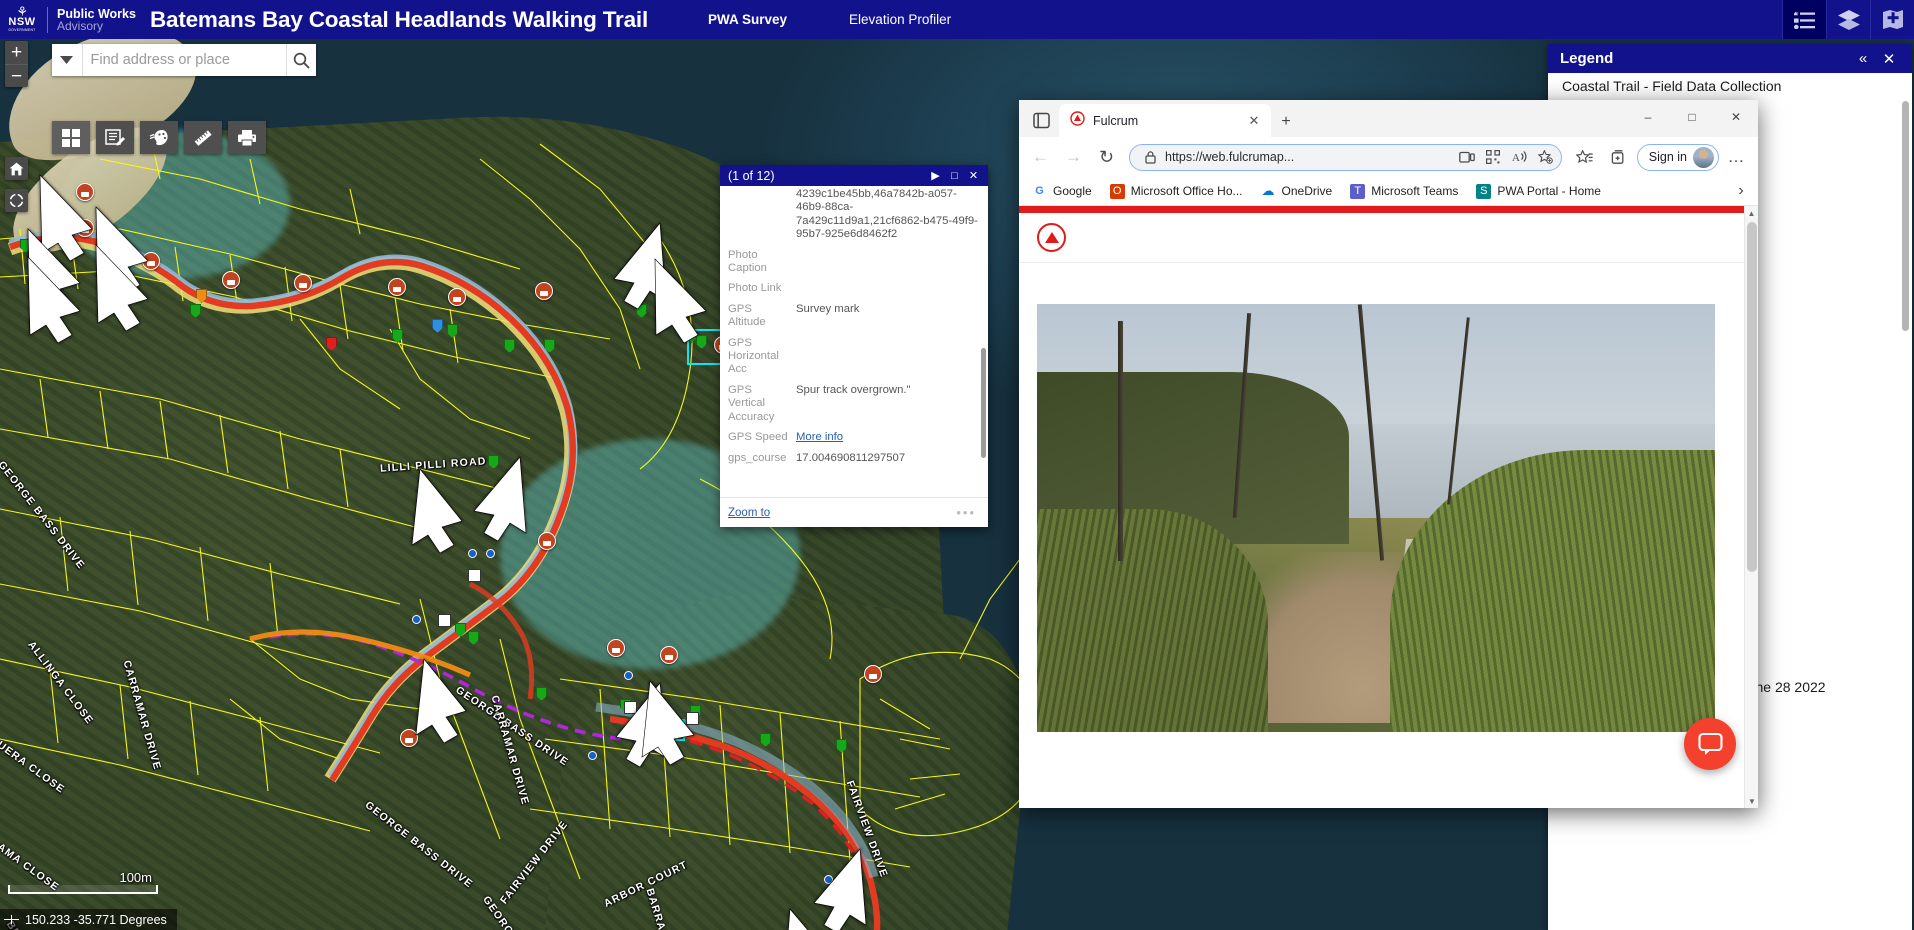 The width and height of the screenshot is (1914, 930). I want to click on draw-style-button, so click(159, 137).